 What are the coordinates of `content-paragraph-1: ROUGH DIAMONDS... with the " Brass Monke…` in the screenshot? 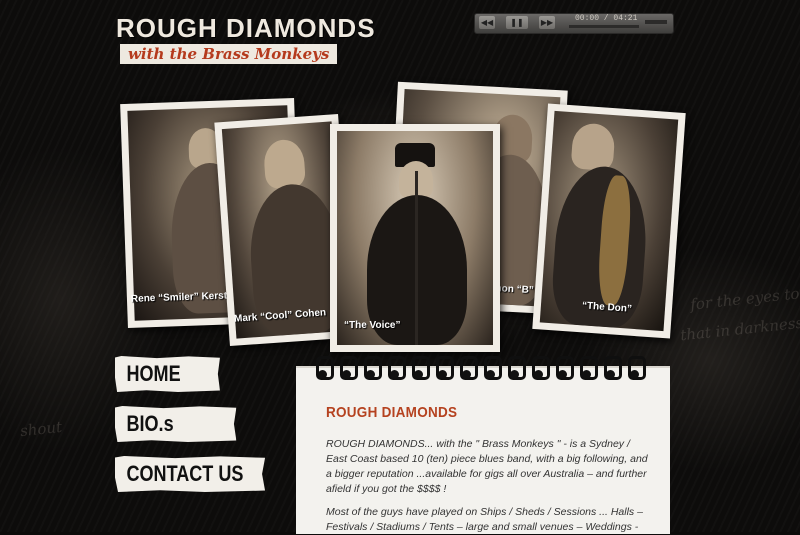 It's located at (487, 466).